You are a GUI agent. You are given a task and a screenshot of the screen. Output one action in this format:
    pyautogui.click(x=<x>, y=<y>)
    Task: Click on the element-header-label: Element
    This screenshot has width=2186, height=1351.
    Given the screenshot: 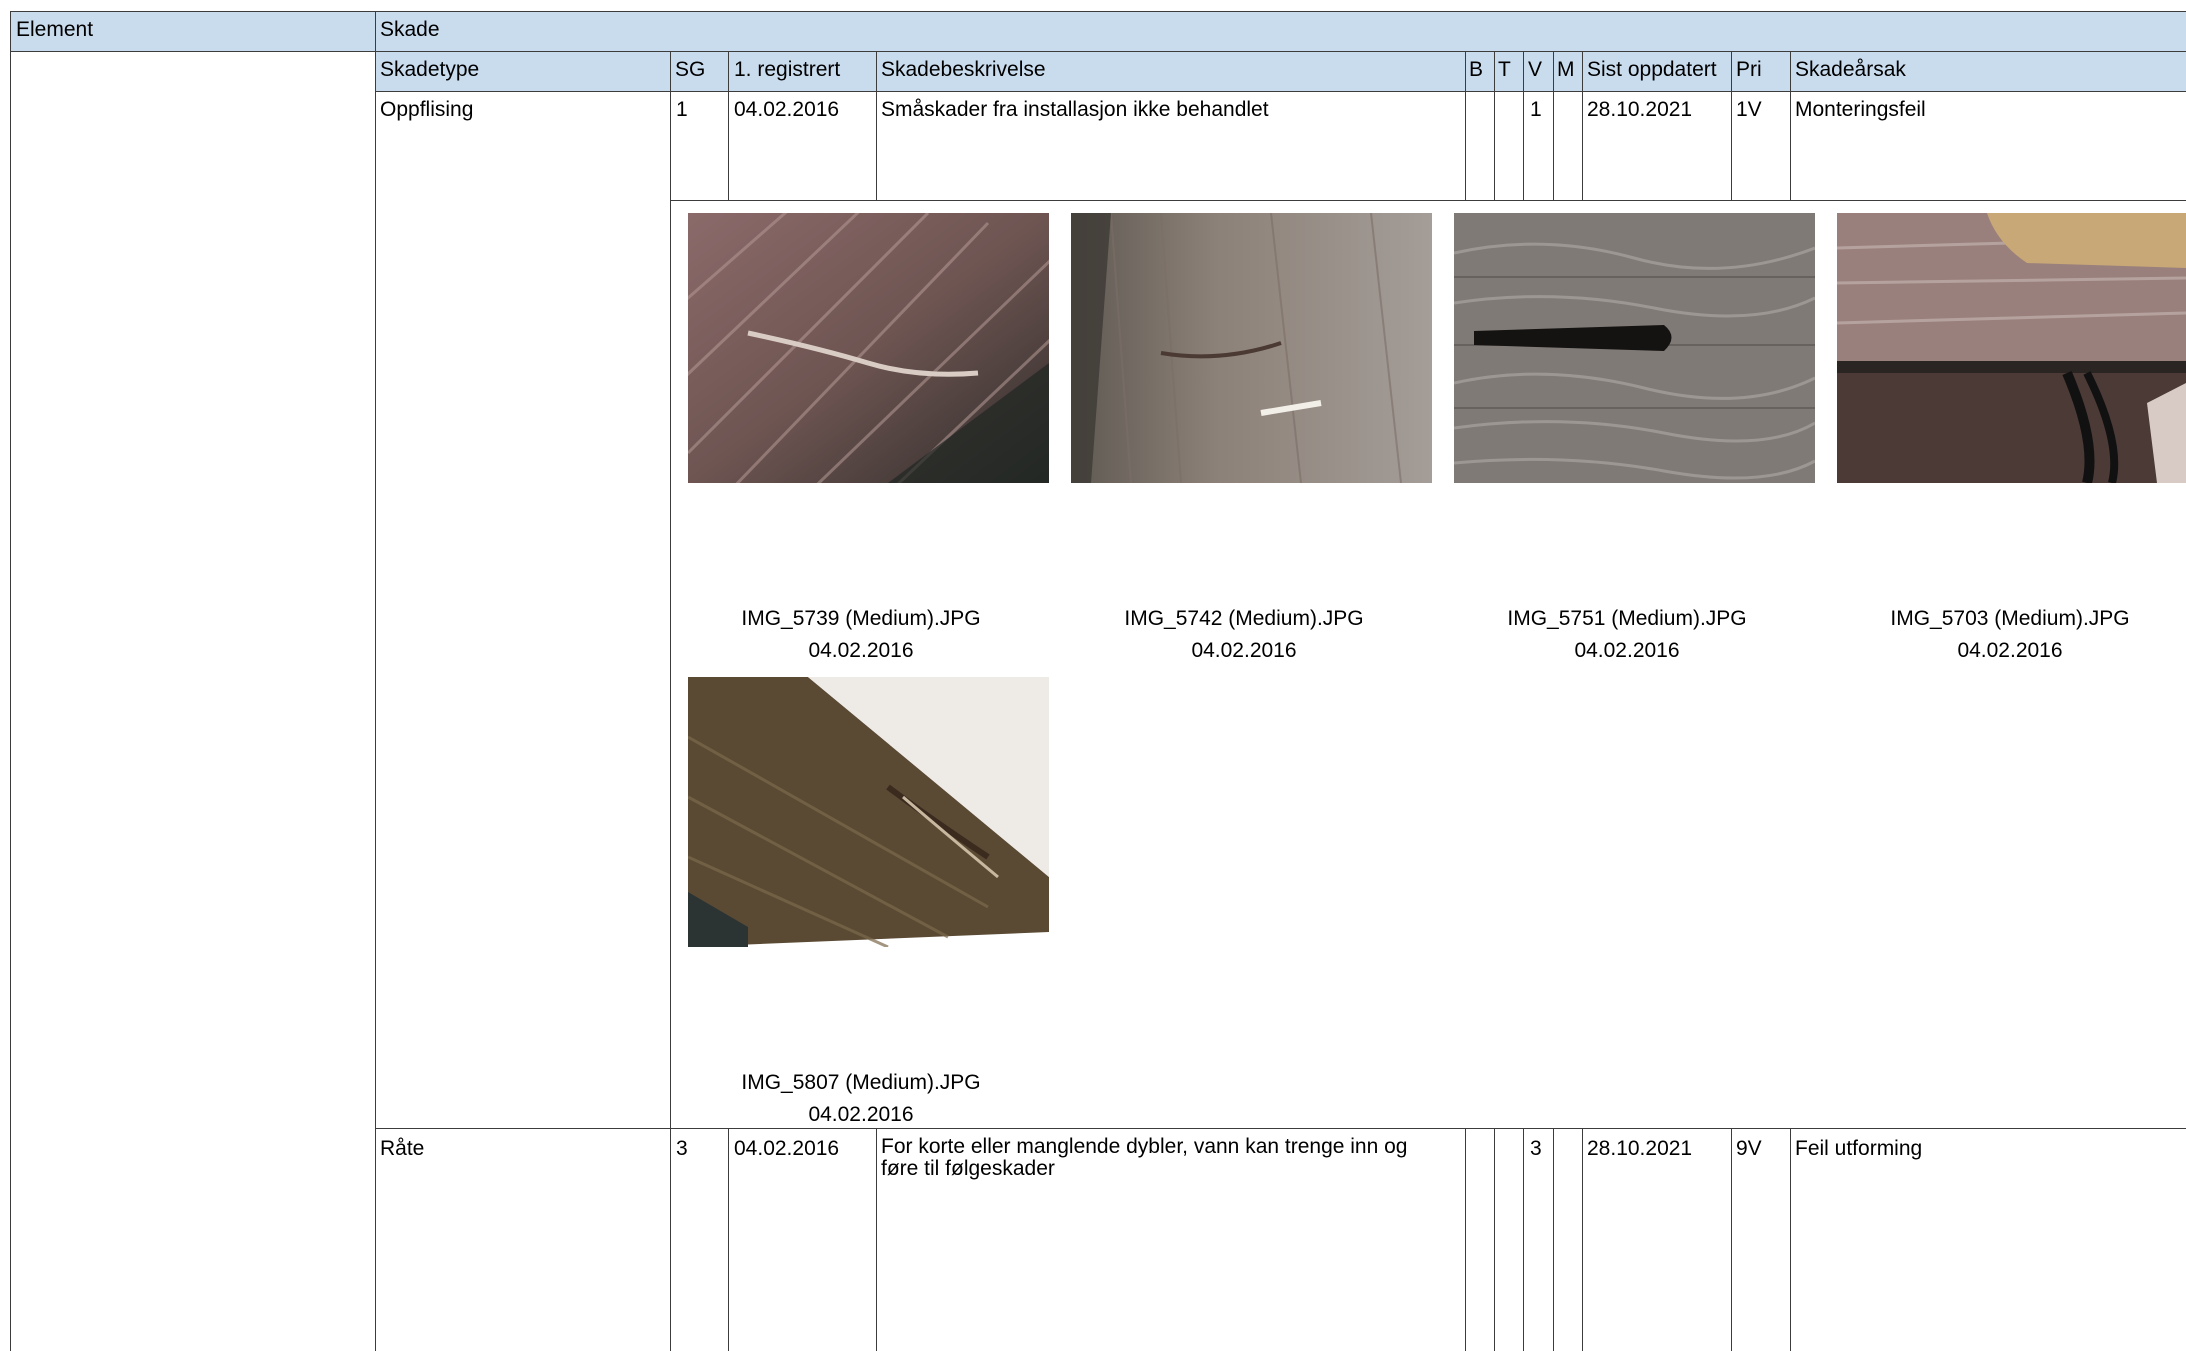 What is the action you would take?
    pyautogui.click(x=55, y=29)
    